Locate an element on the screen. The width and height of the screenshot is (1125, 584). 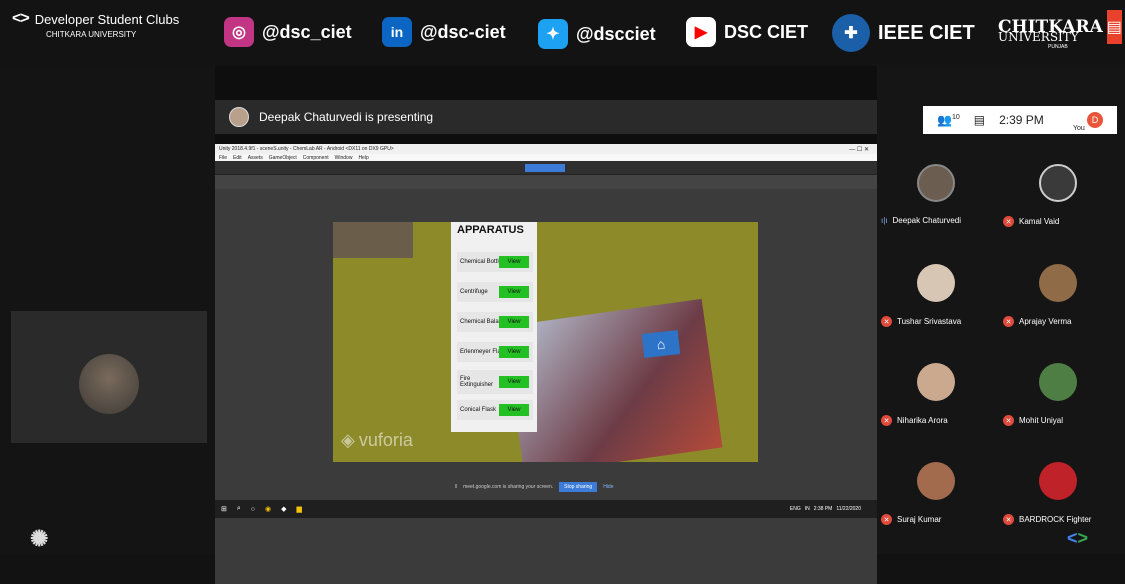
menu-gameobject: GameObject is located at coordinates (283, 158).